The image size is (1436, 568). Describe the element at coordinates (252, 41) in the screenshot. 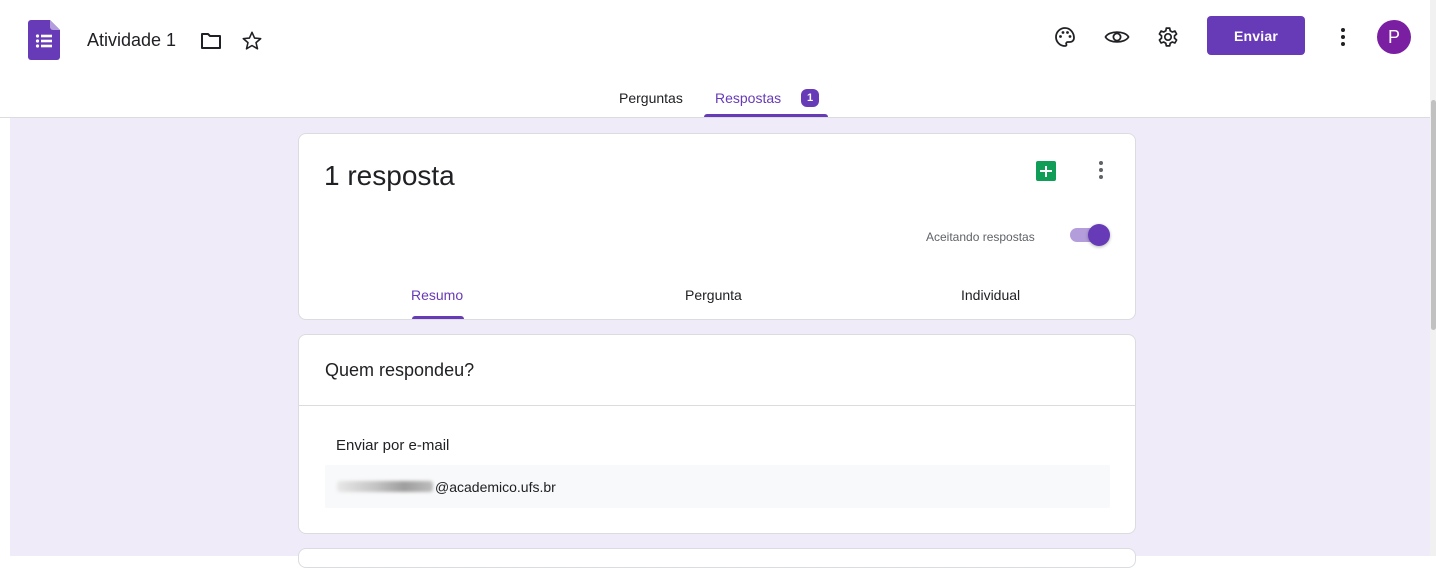

I see `star-icon` at that location.